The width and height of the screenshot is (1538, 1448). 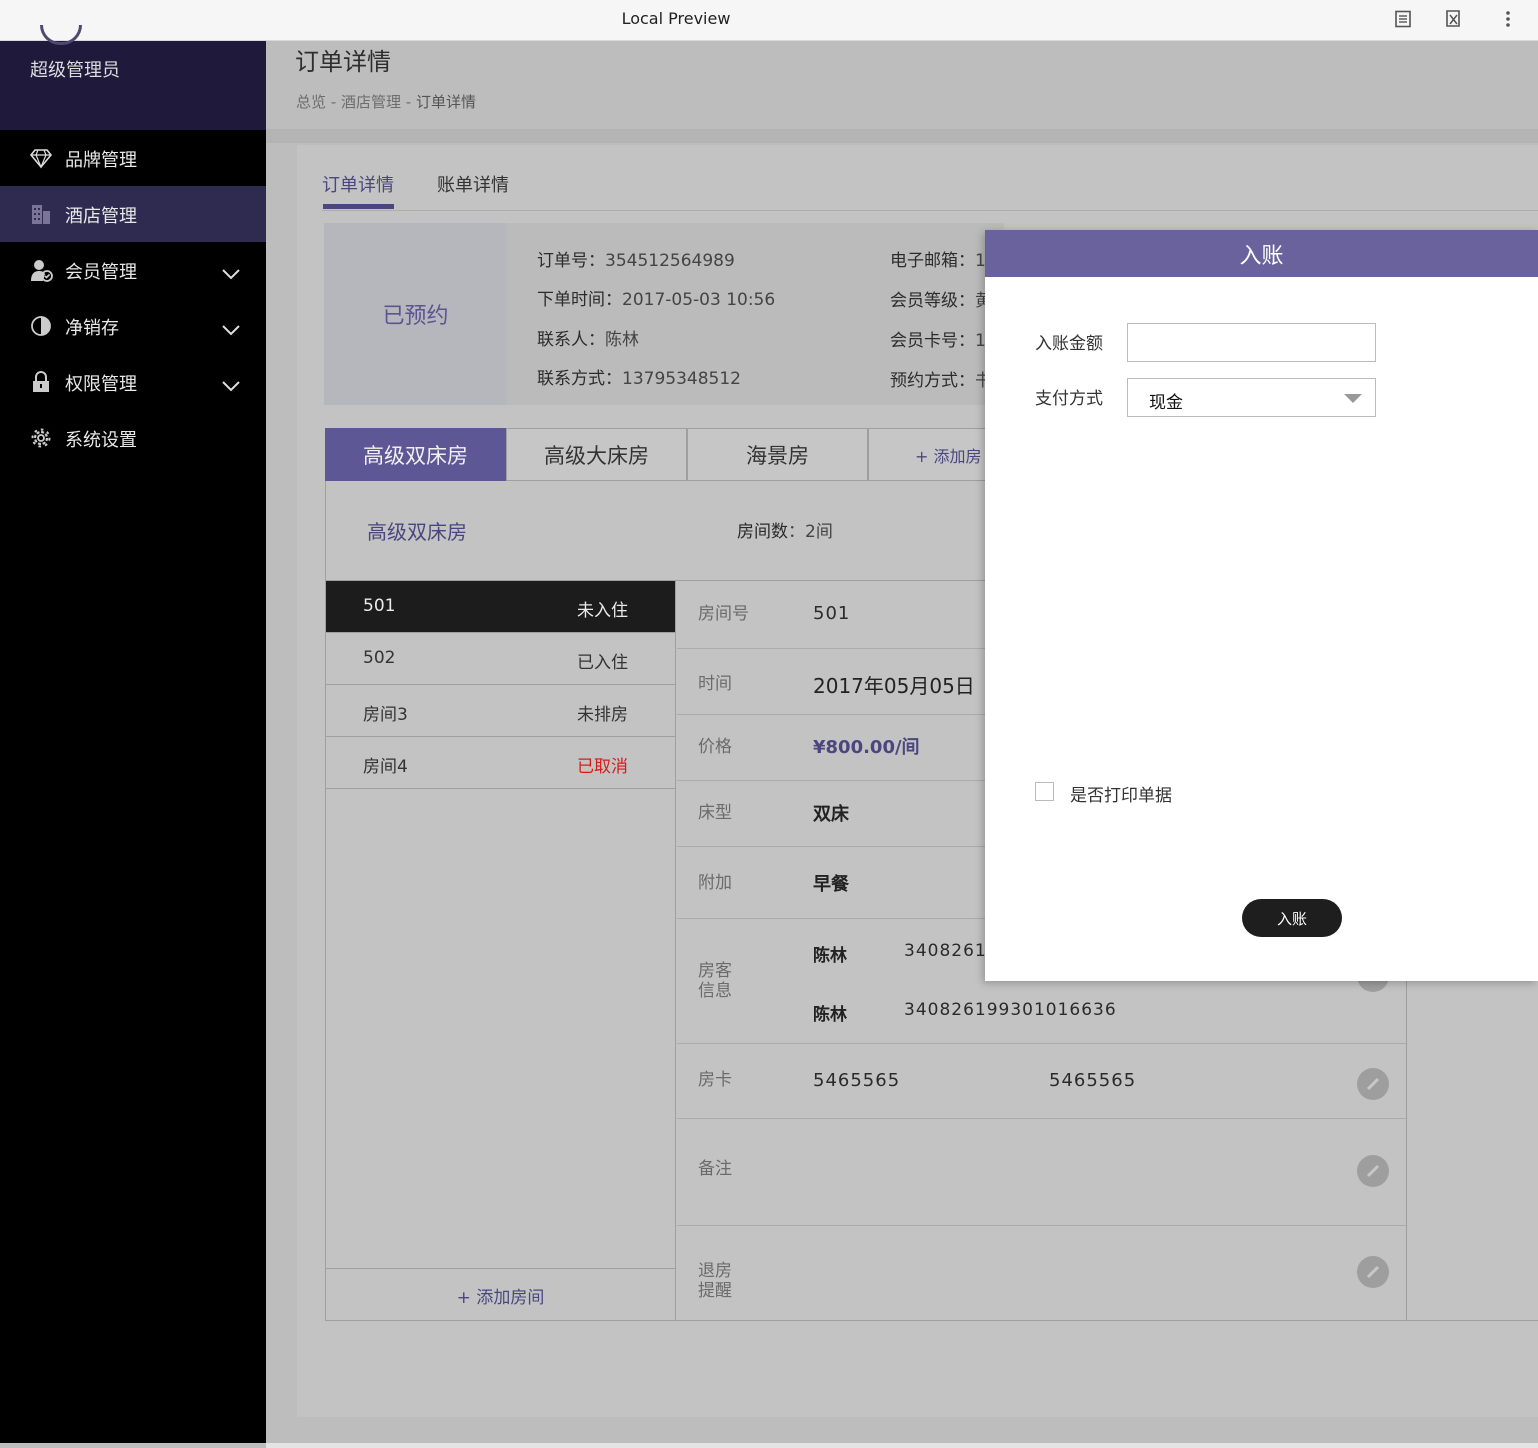 I want to click on room-type-tab: 海景房, so click(x=777, y=454).